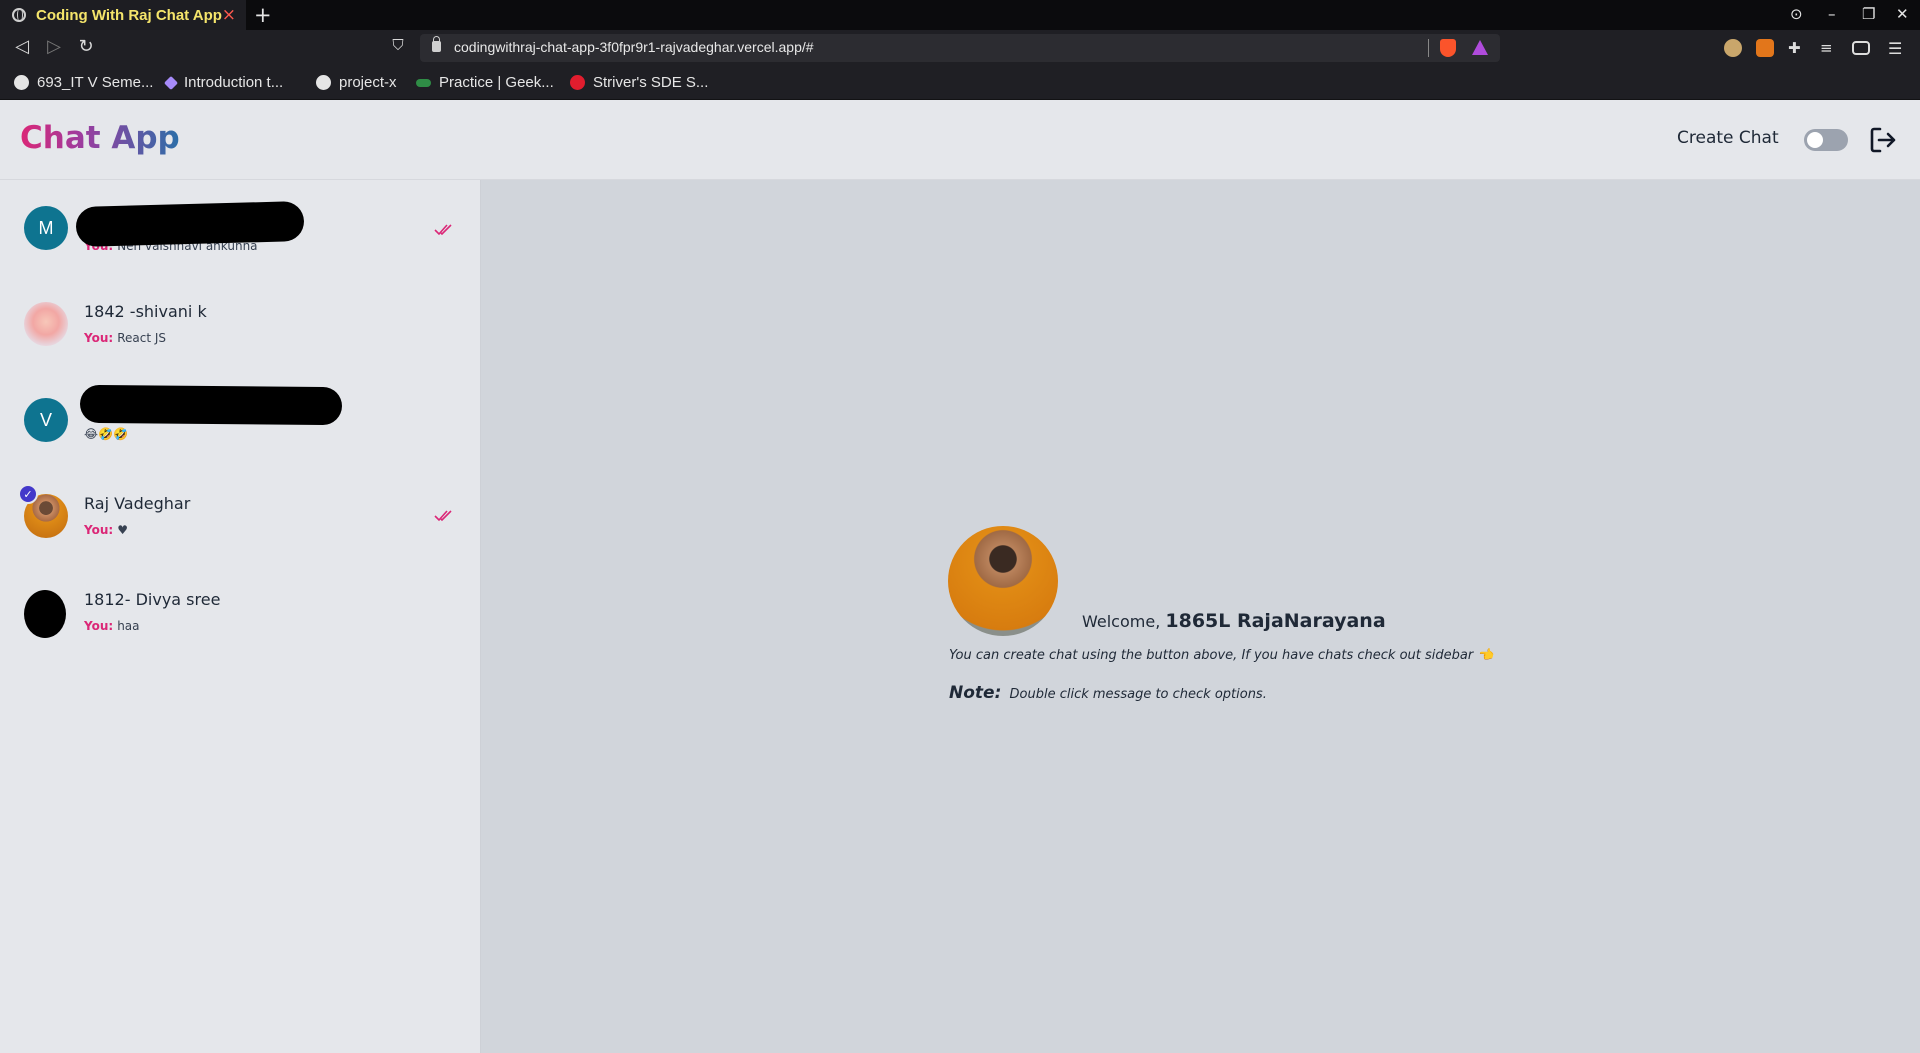 Image resolution: width=1920 pixels, height=1053 pixels. Describe the element at coordinates (129, 15) in the screenshot. I see `tab-title: Coding With Raj Chat App` at that location.